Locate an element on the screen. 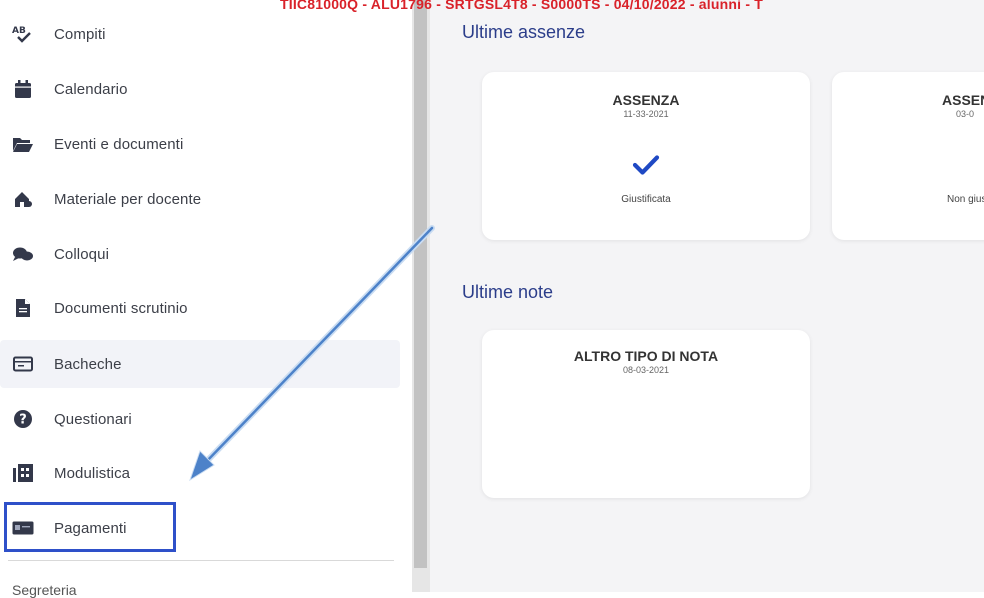 Image resolution: width=984 pixels, height=598 pixels. sidebar-item-label: Modulistica is located at coordinates (92, 473).